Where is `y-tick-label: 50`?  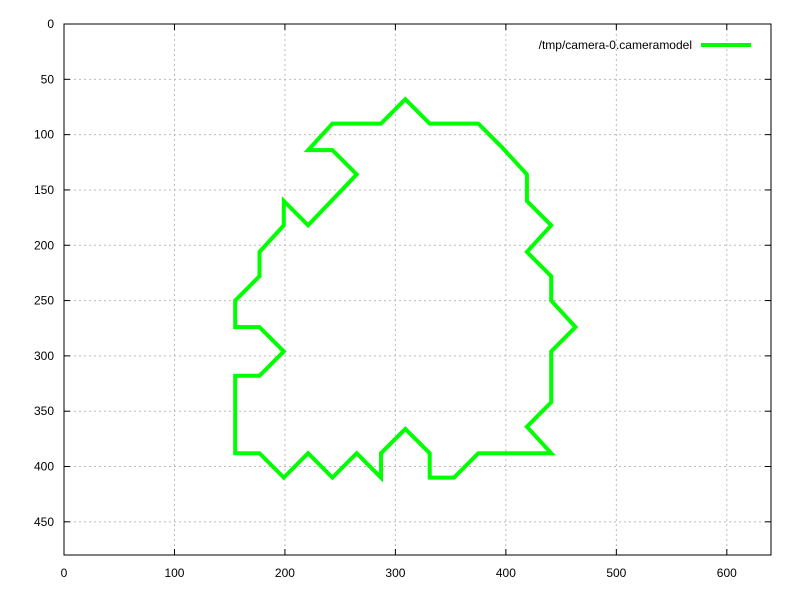 y-tick-label: 50 is located at coordinates (48, 79).